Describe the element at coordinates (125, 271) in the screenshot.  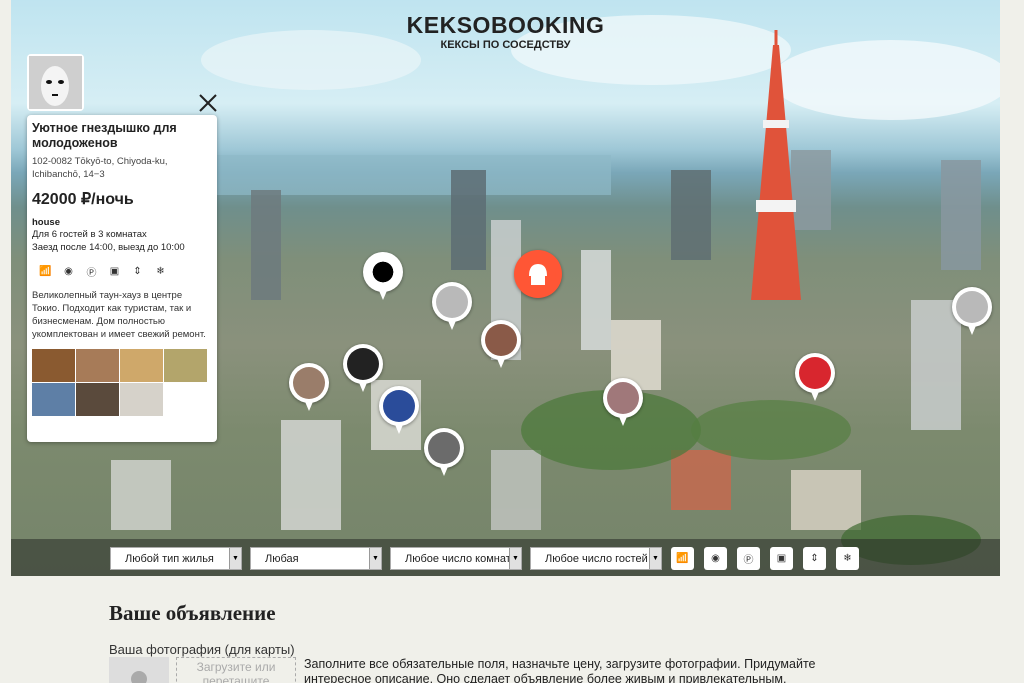
I see `offer-features: 📶 ◉ Ⓟ ▣ ⇕ ❄` at that location.